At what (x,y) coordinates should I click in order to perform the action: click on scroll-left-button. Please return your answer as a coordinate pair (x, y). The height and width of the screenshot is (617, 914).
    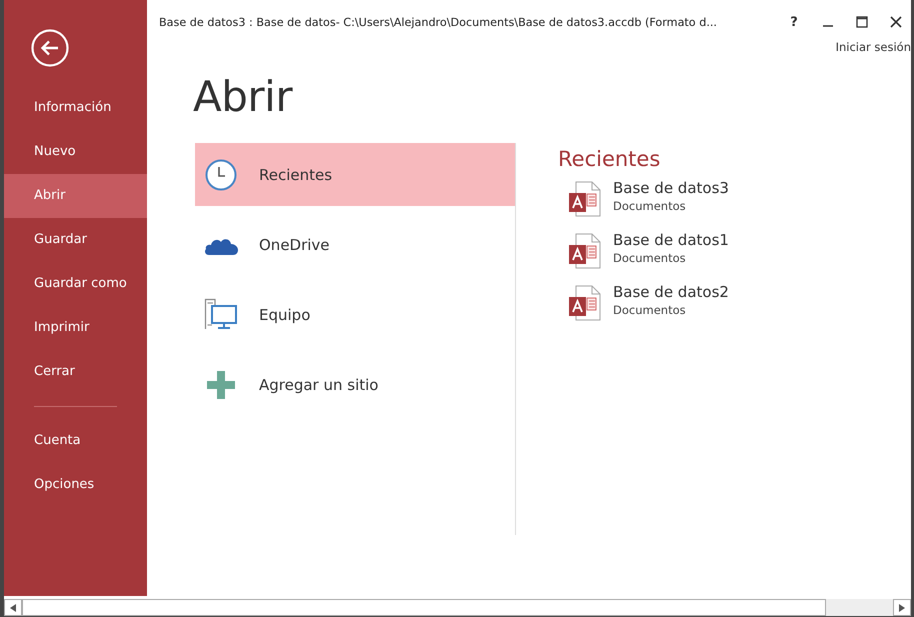
    Looking at the image, I should click on (13, 607).